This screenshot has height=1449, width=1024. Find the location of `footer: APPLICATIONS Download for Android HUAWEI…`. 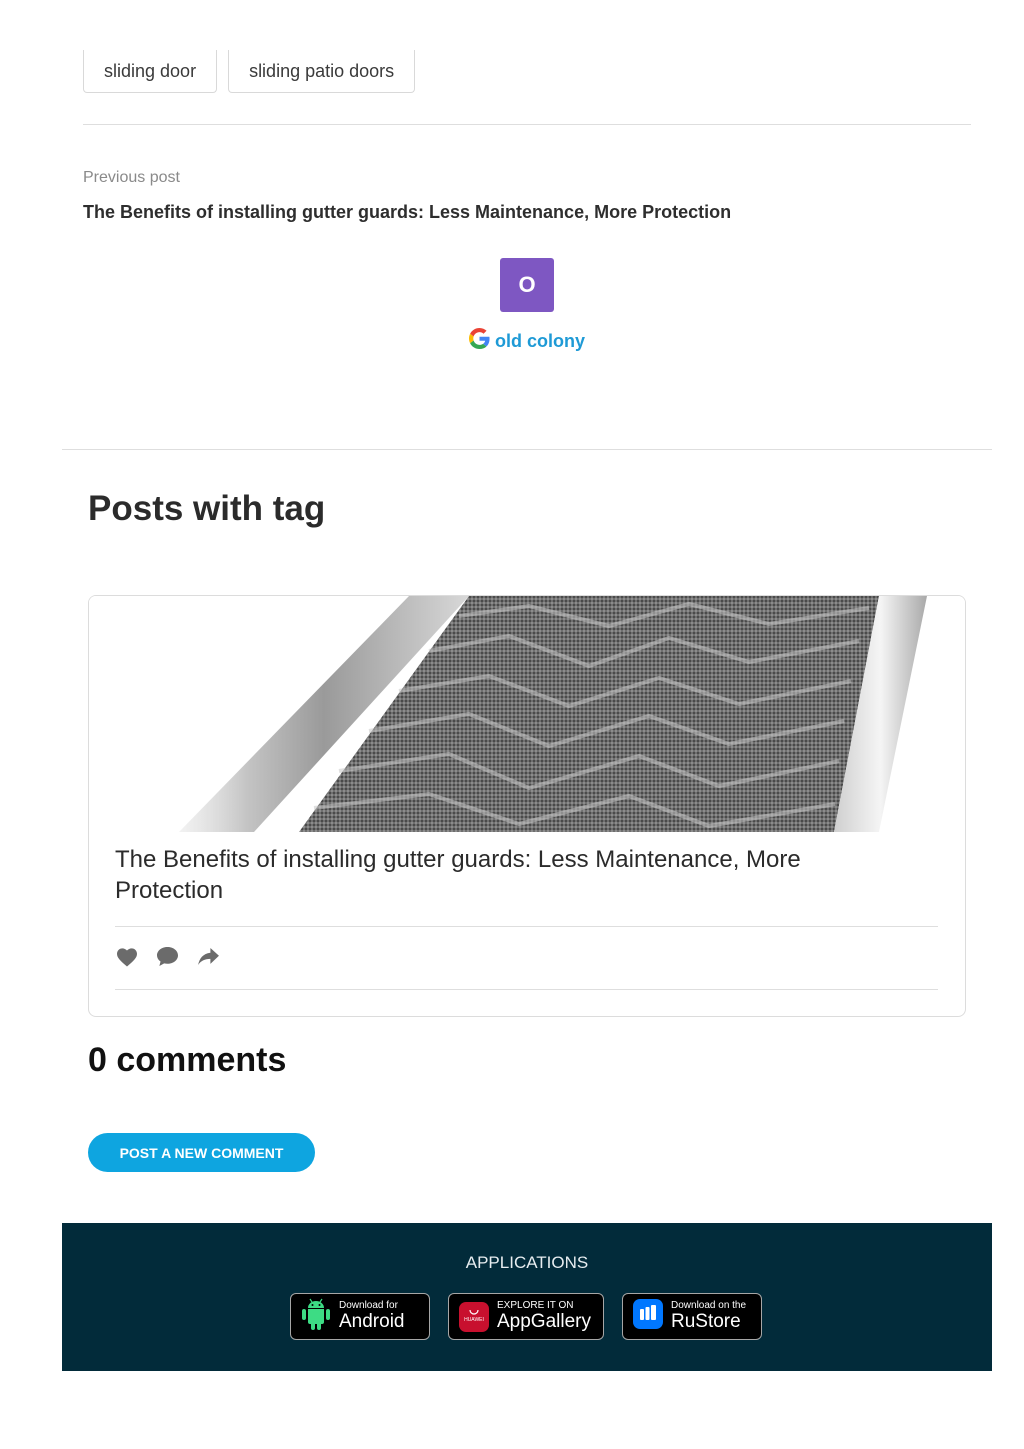

footer: APPLICATIONS Download for Android HUAWEI… is located at coordinates (527, 1297).